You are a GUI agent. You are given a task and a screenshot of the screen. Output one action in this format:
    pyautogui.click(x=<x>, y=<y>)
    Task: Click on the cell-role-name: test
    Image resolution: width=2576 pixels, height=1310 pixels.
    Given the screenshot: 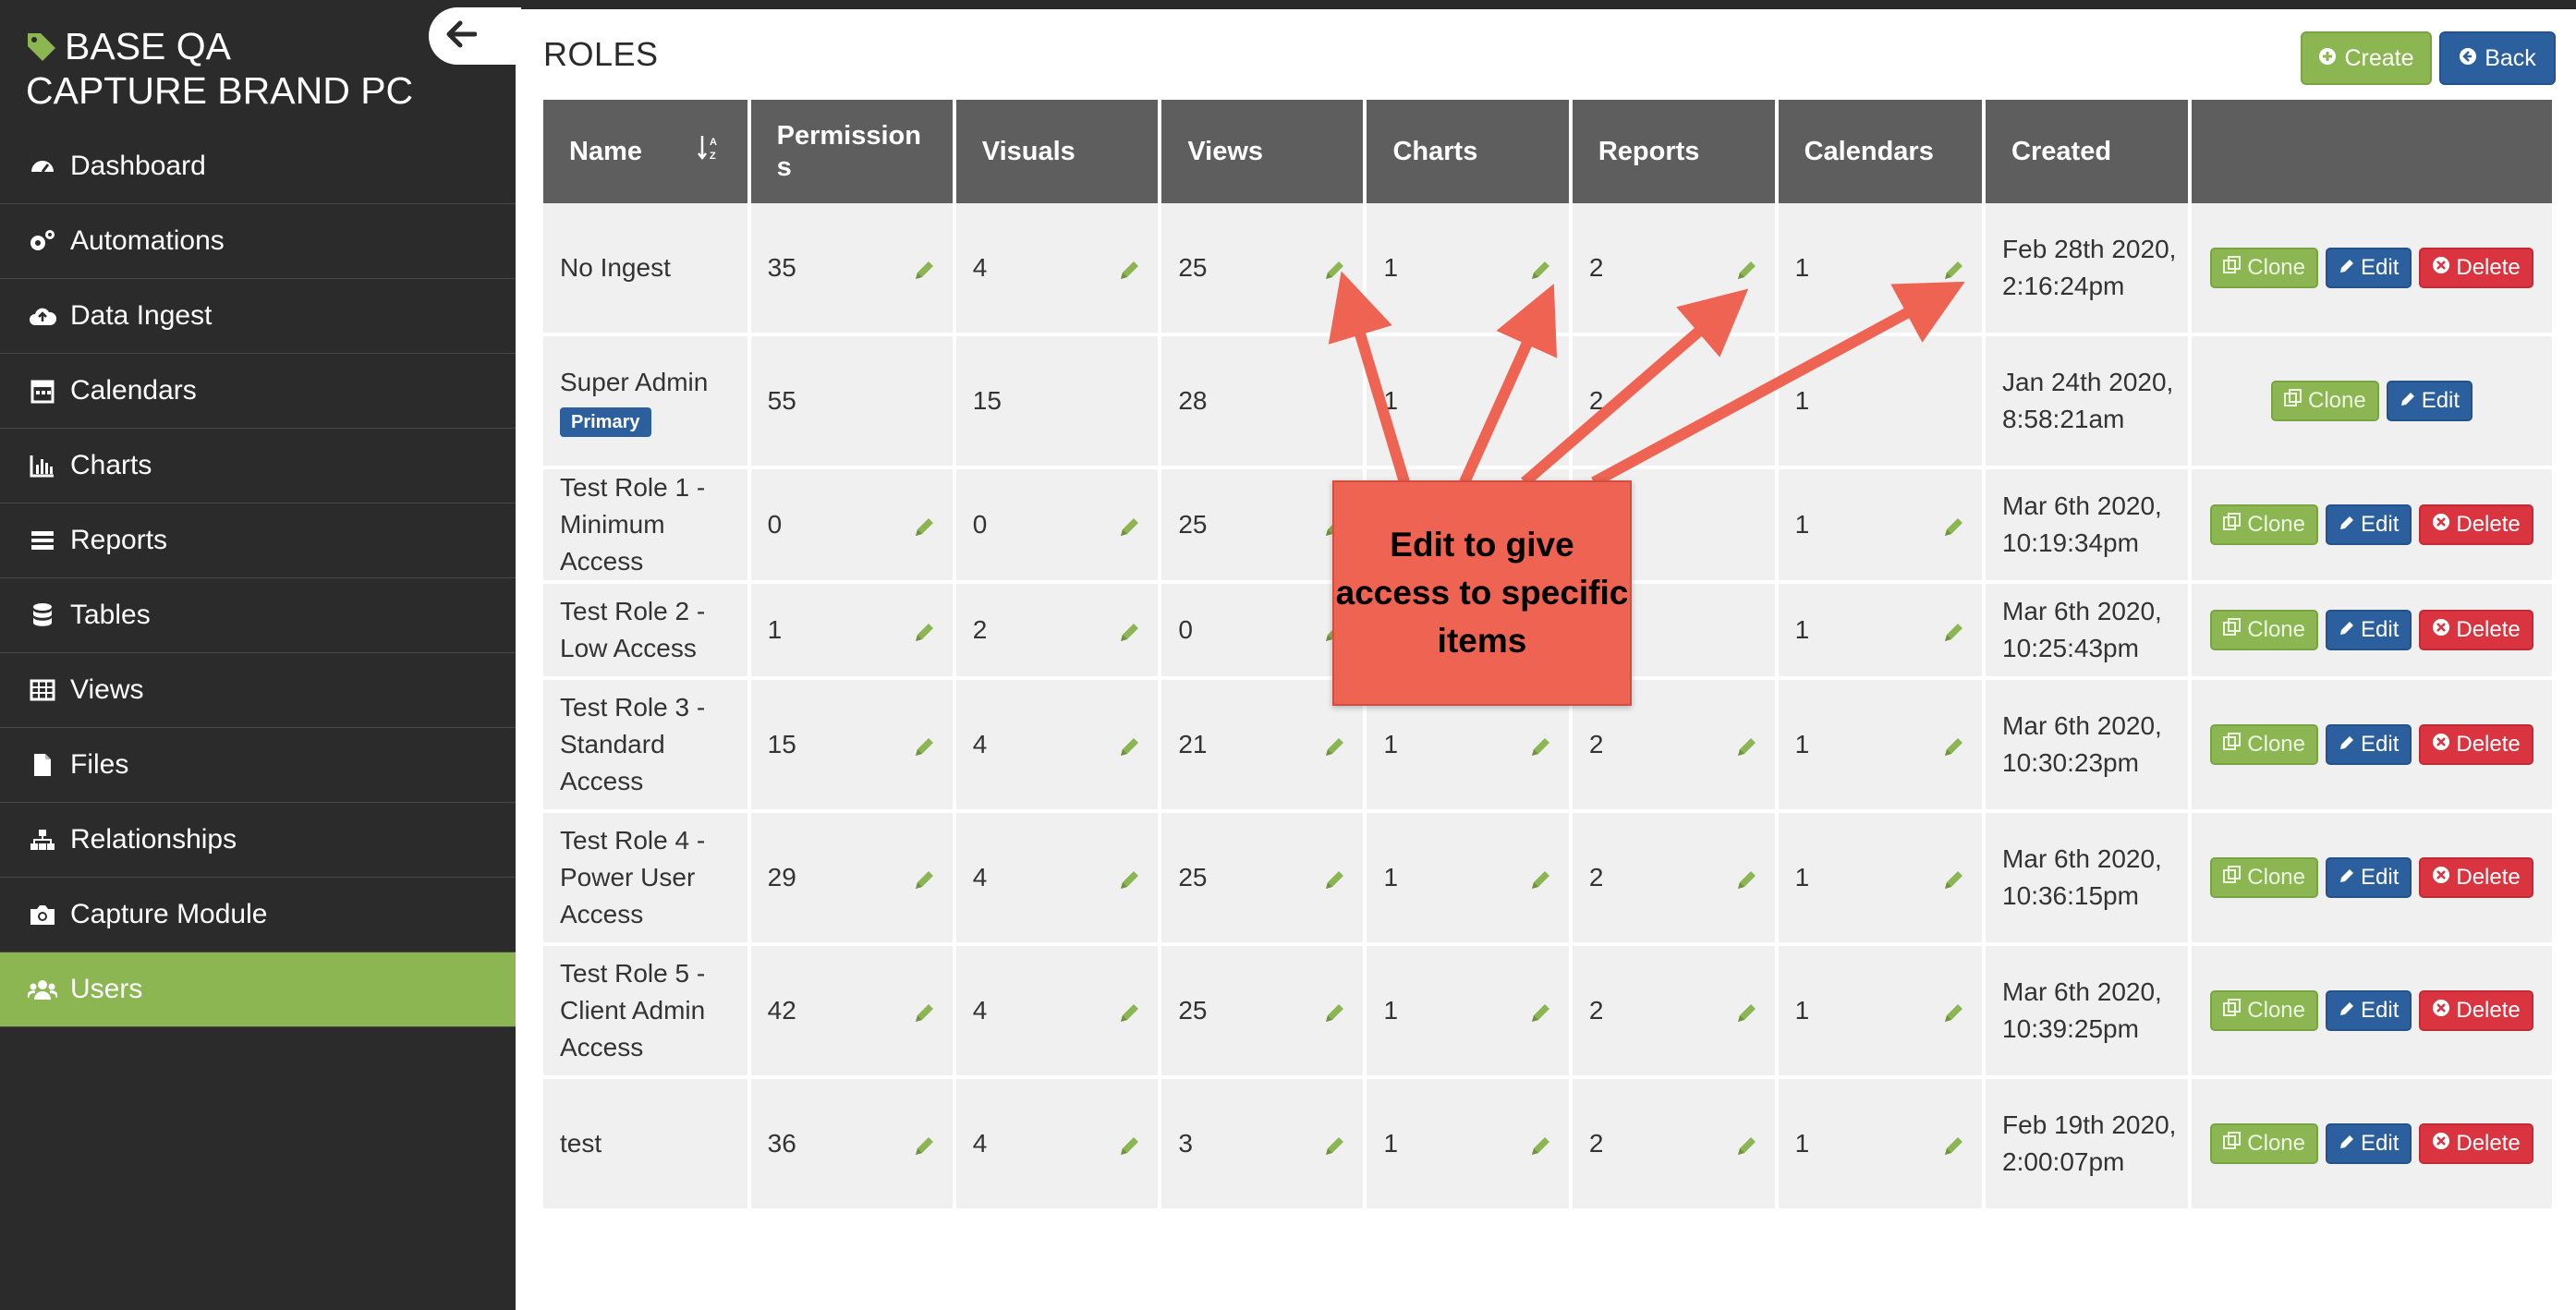 What is the action you would take?
    pyautogui.click(x=645, y=1145)
    